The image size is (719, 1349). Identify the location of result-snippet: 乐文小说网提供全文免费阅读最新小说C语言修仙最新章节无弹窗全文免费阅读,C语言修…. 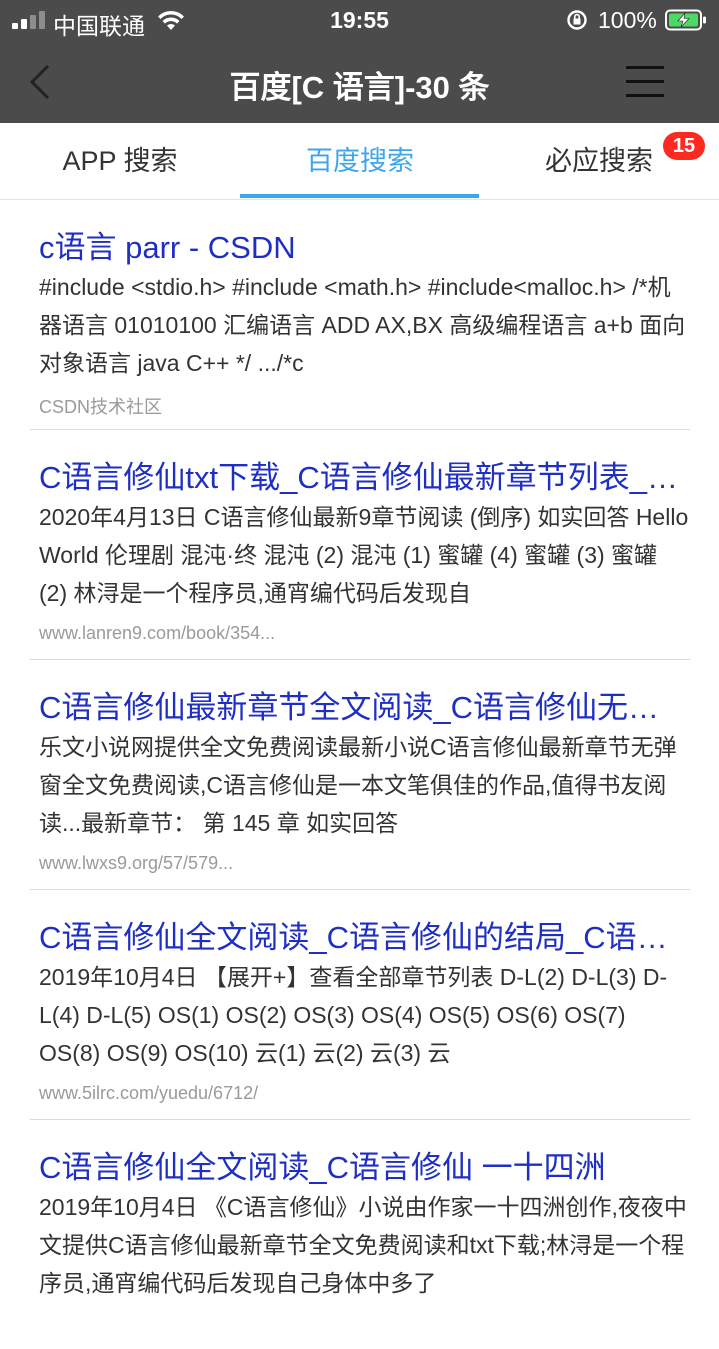
(358, 785).